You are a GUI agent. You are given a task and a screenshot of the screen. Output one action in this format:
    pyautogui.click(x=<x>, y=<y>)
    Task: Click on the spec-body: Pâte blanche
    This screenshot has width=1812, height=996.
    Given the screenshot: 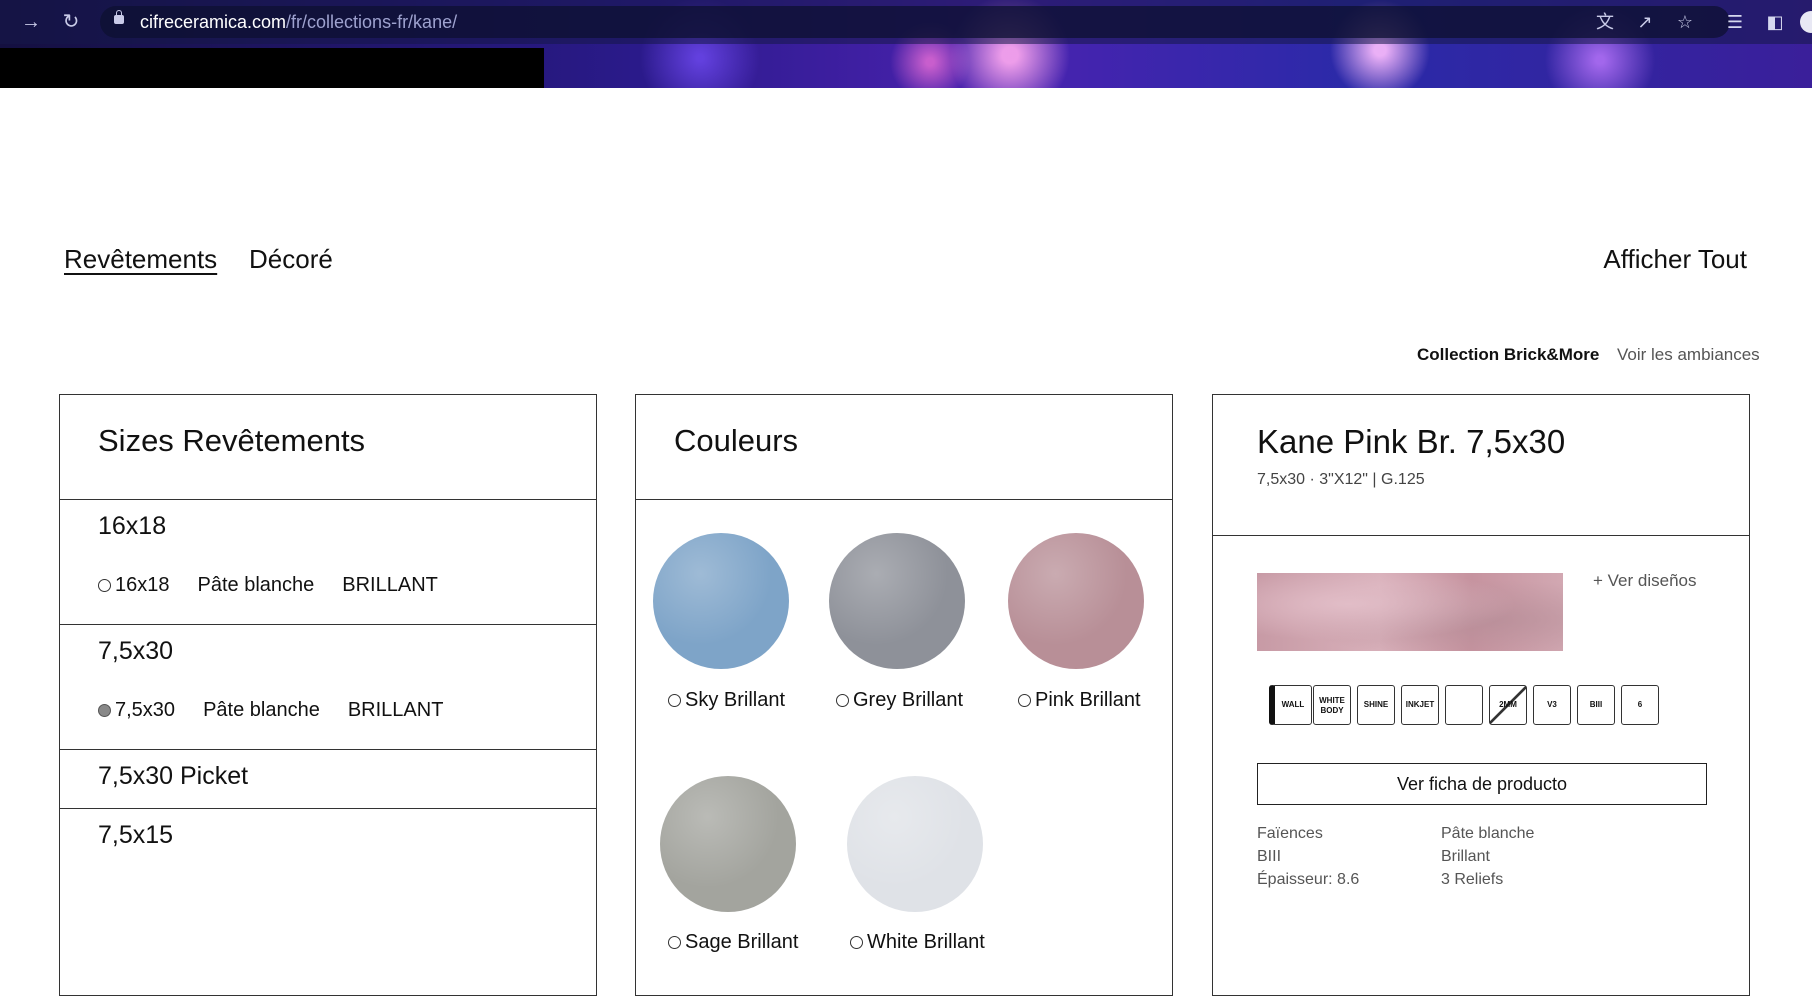 What is the action you would take?
    pyautogui.click(x=1488, y=833)
    